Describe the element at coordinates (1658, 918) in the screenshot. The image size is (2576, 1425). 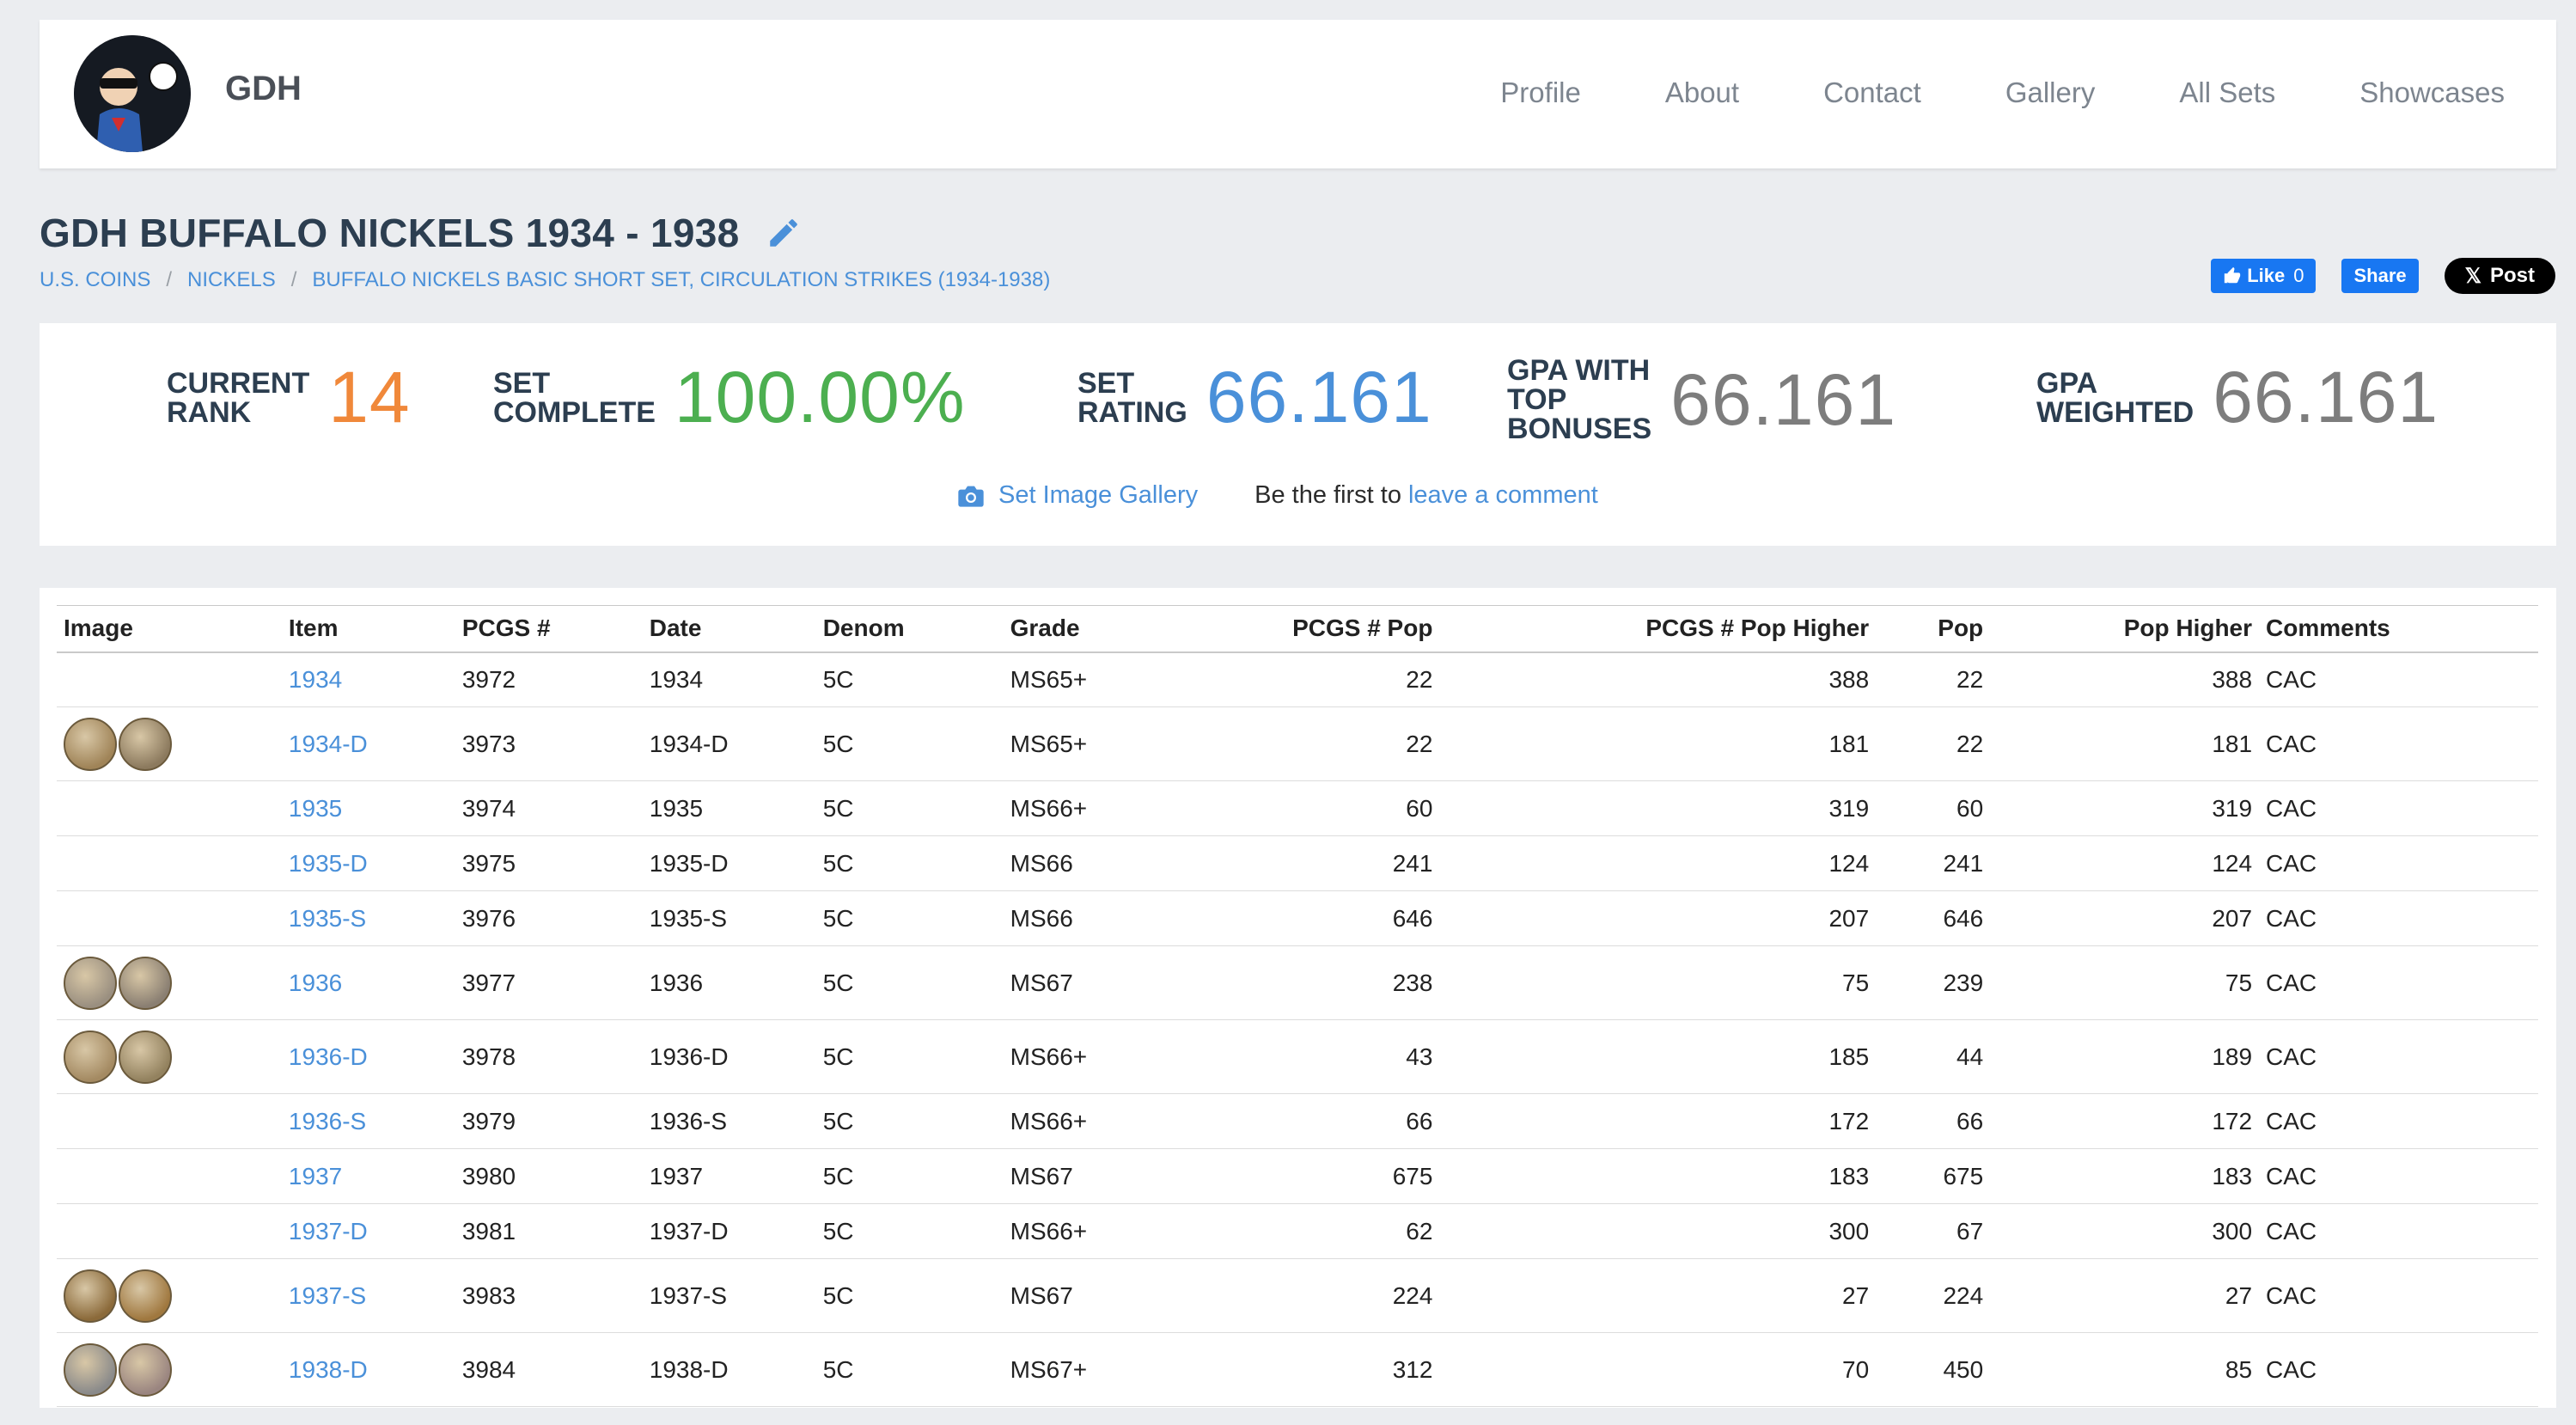
I see `cell-pcgs-pop-higher: 207` at that location.